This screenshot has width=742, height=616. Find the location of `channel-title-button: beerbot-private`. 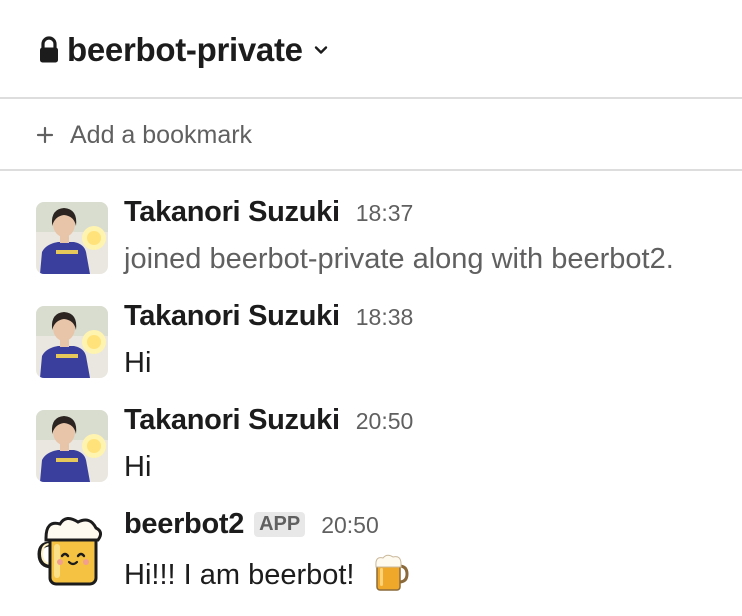

channel-title-button: beerbot-private is located at coordinates (183, 50).